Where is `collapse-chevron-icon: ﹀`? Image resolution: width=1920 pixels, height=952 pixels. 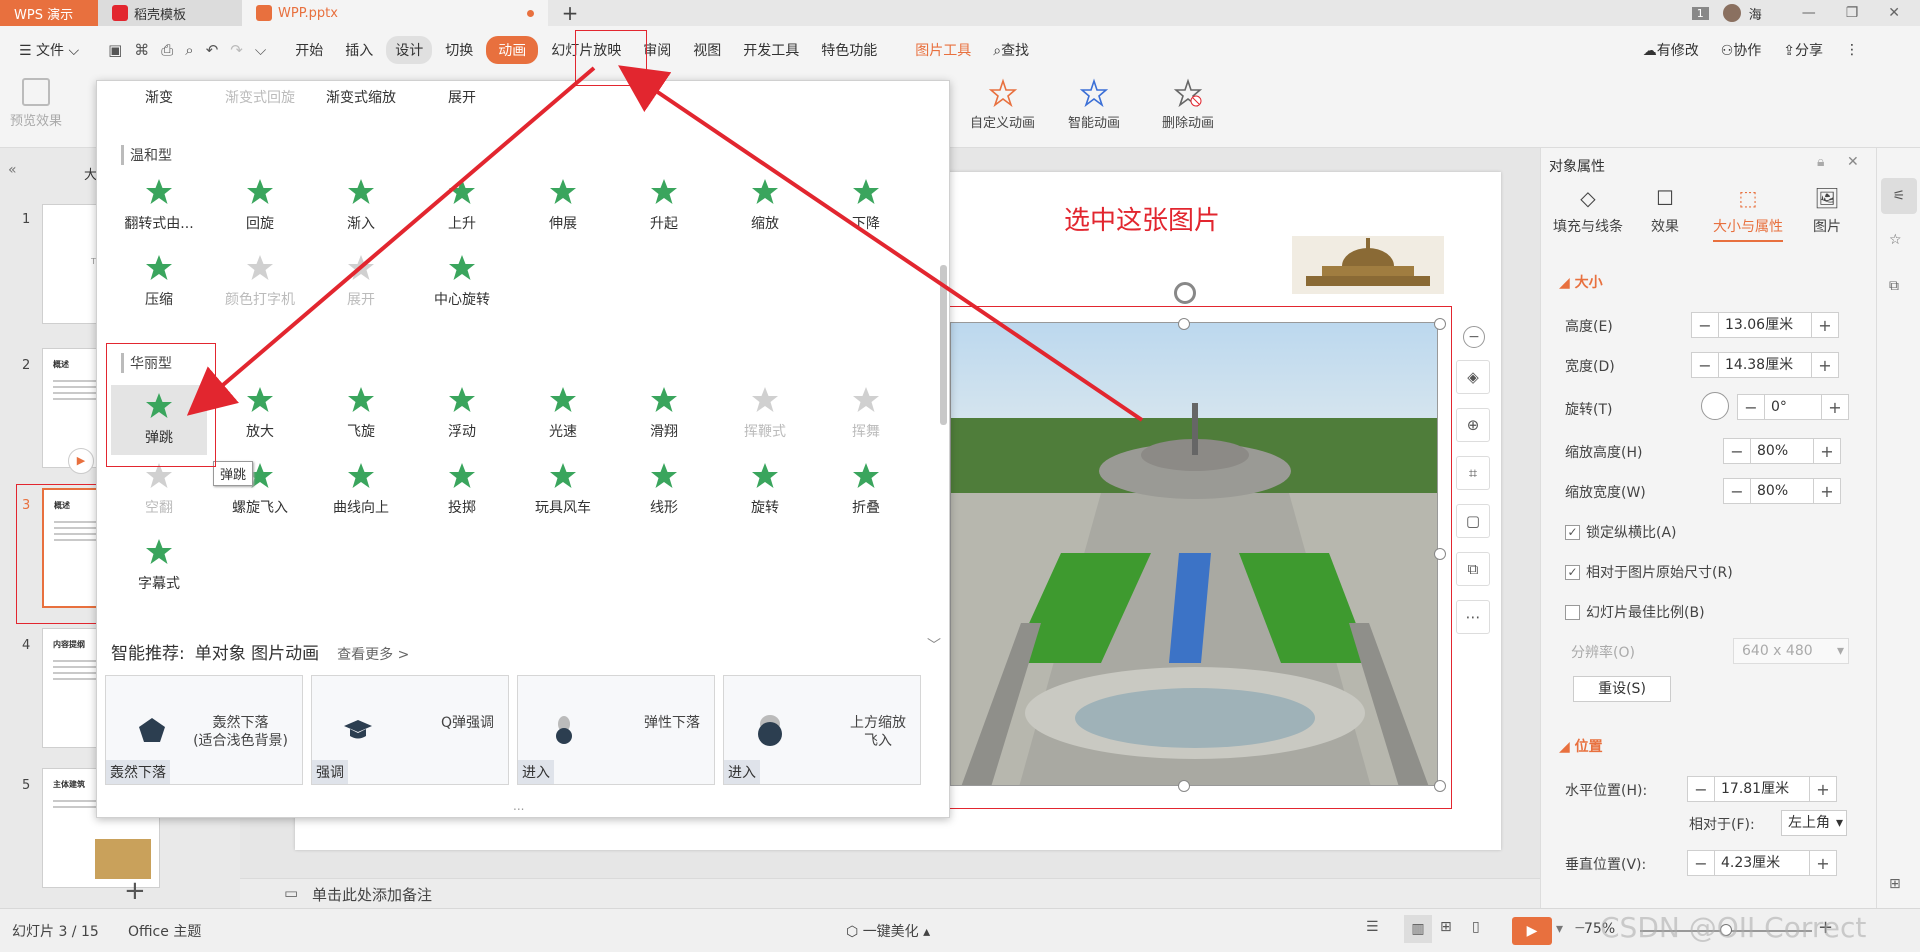
collapse-chevron-icon: ﹀ is located at coordinates (934, 645).